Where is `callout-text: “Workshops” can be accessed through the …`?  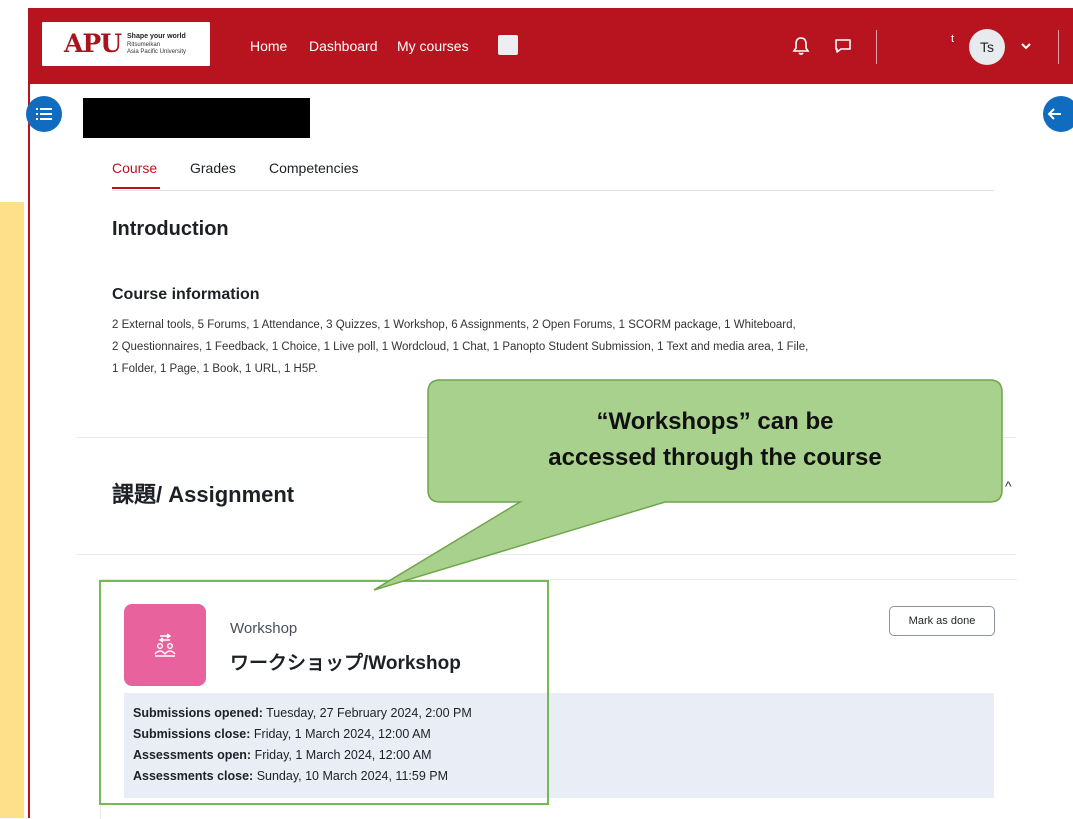 callout-text: “Workshops” can be accessed through the … is located at coordinates (715, 440).